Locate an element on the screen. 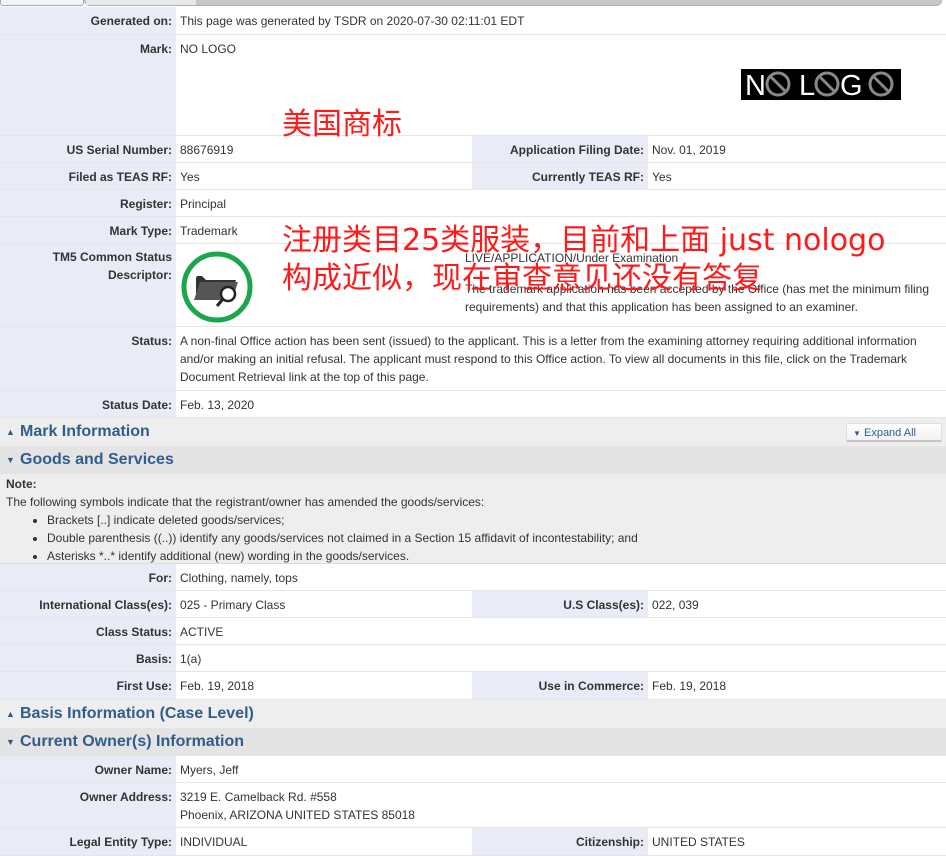 The height and width of the screenshot is (856, 946). entity-label: Legal Entity Type: is located at coordinates (88, 841).